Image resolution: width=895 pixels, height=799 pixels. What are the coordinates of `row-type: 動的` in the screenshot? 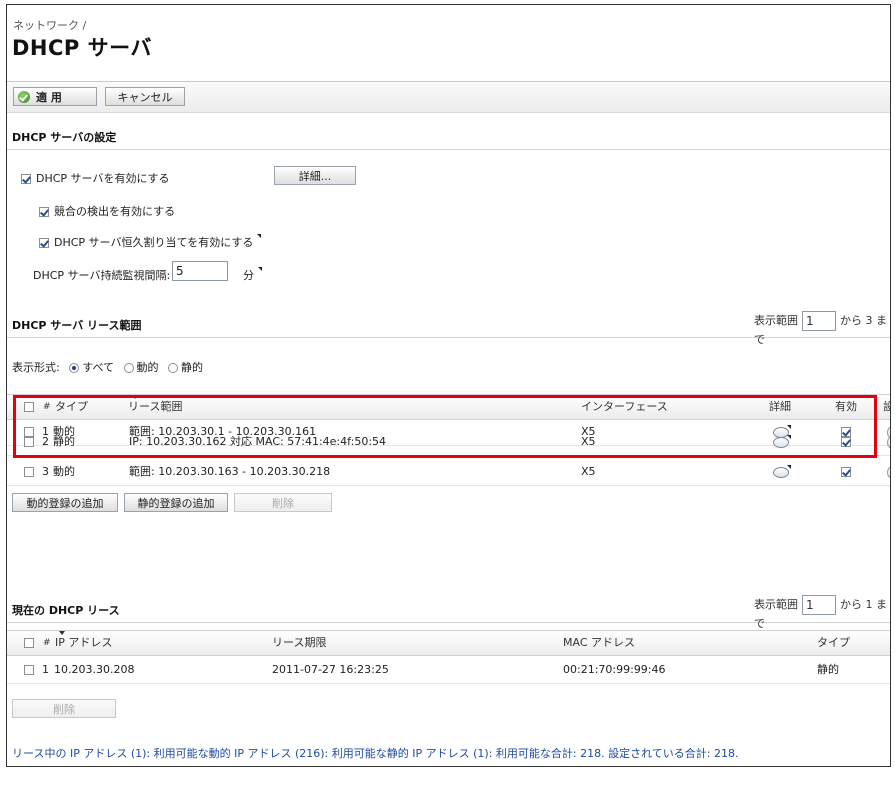 It's located at (64, 471).